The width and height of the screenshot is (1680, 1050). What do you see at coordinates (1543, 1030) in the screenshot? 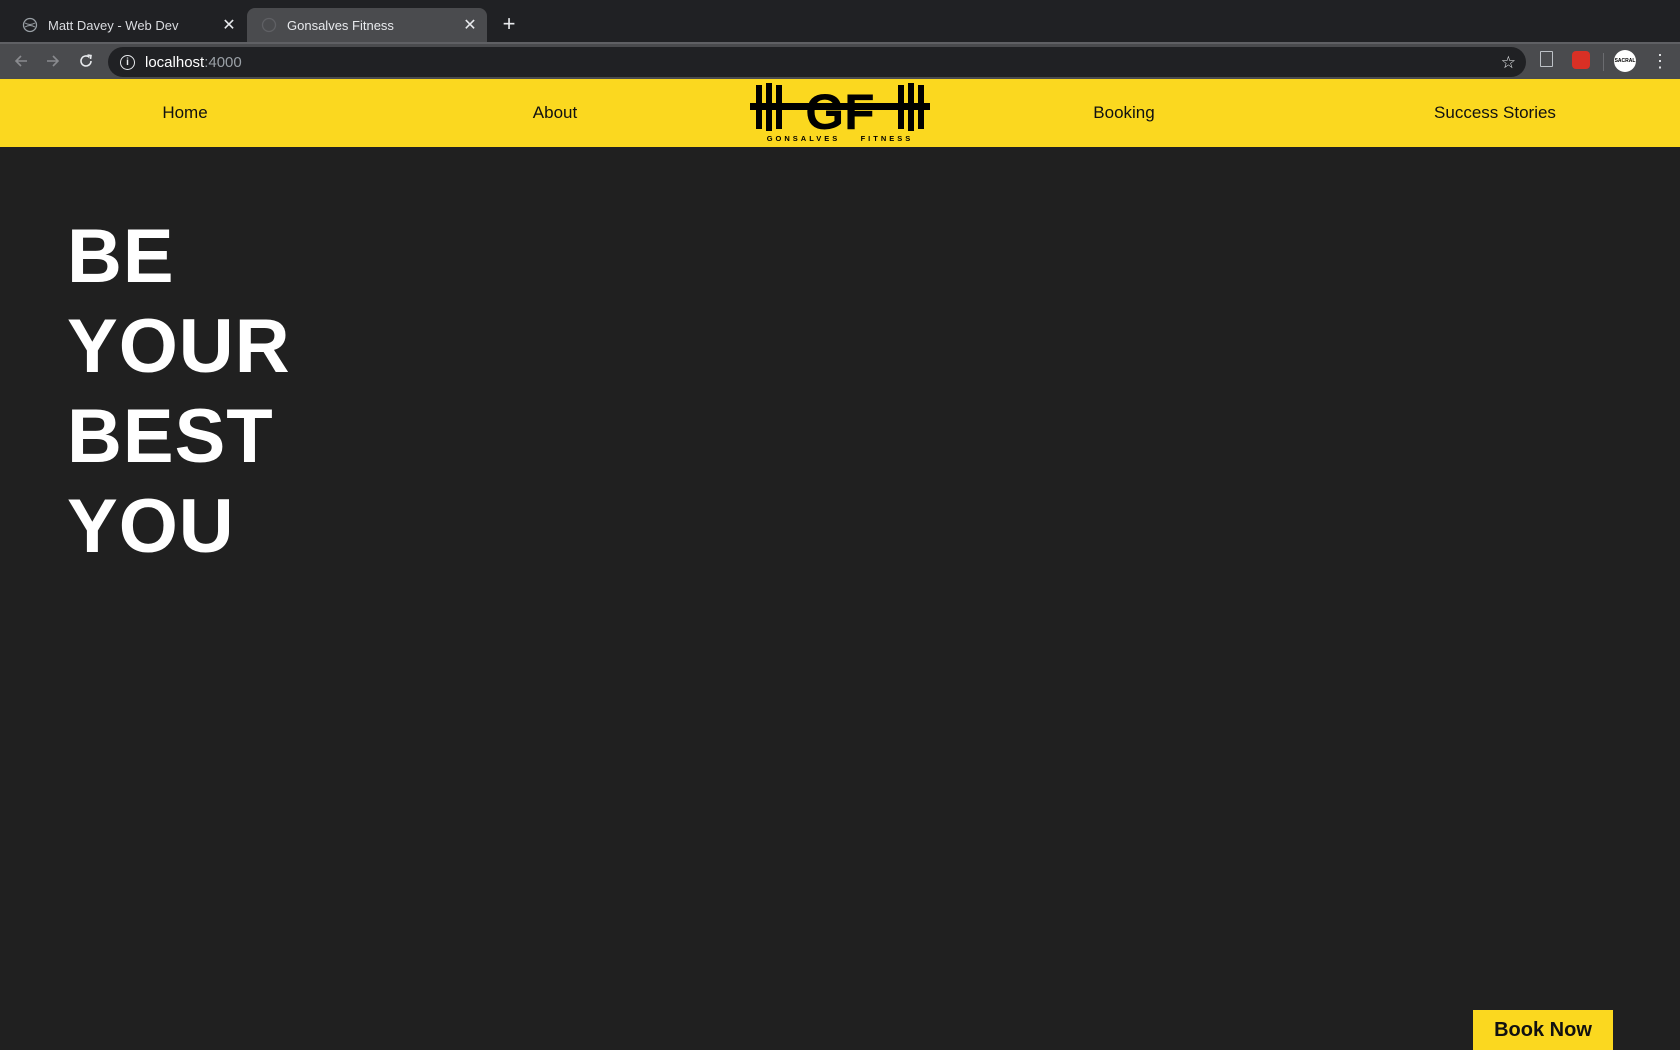
I see `book-now-button: Book Now` at bounding box center [1543, 1030].